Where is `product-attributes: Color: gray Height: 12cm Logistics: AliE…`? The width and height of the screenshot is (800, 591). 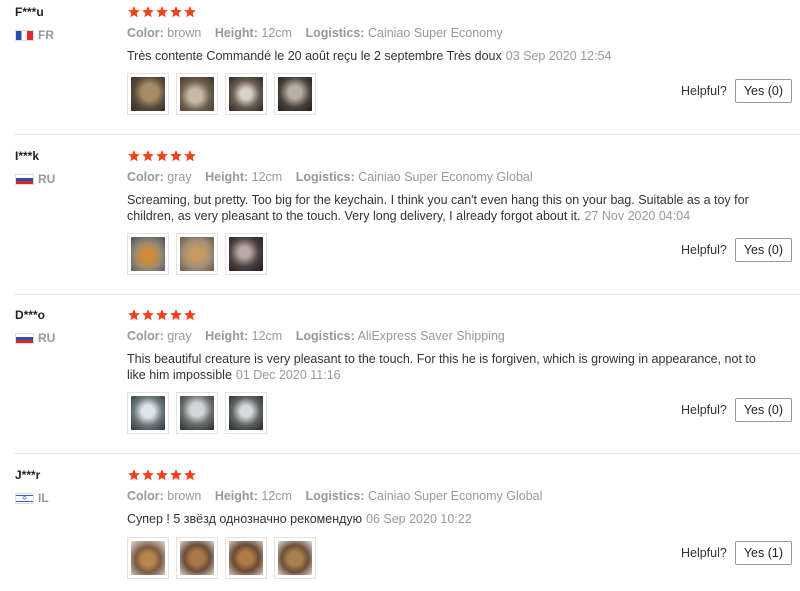 product-attributes: Color: gray Height: 12cm Logistics: AliE… is located at coordinates (321, 336).